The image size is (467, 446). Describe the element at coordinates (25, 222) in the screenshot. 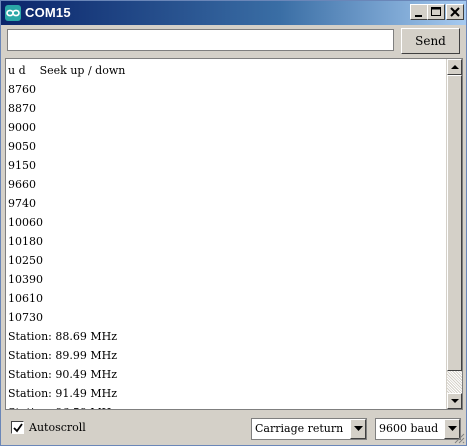

I see `output-line: 10060` at that location.